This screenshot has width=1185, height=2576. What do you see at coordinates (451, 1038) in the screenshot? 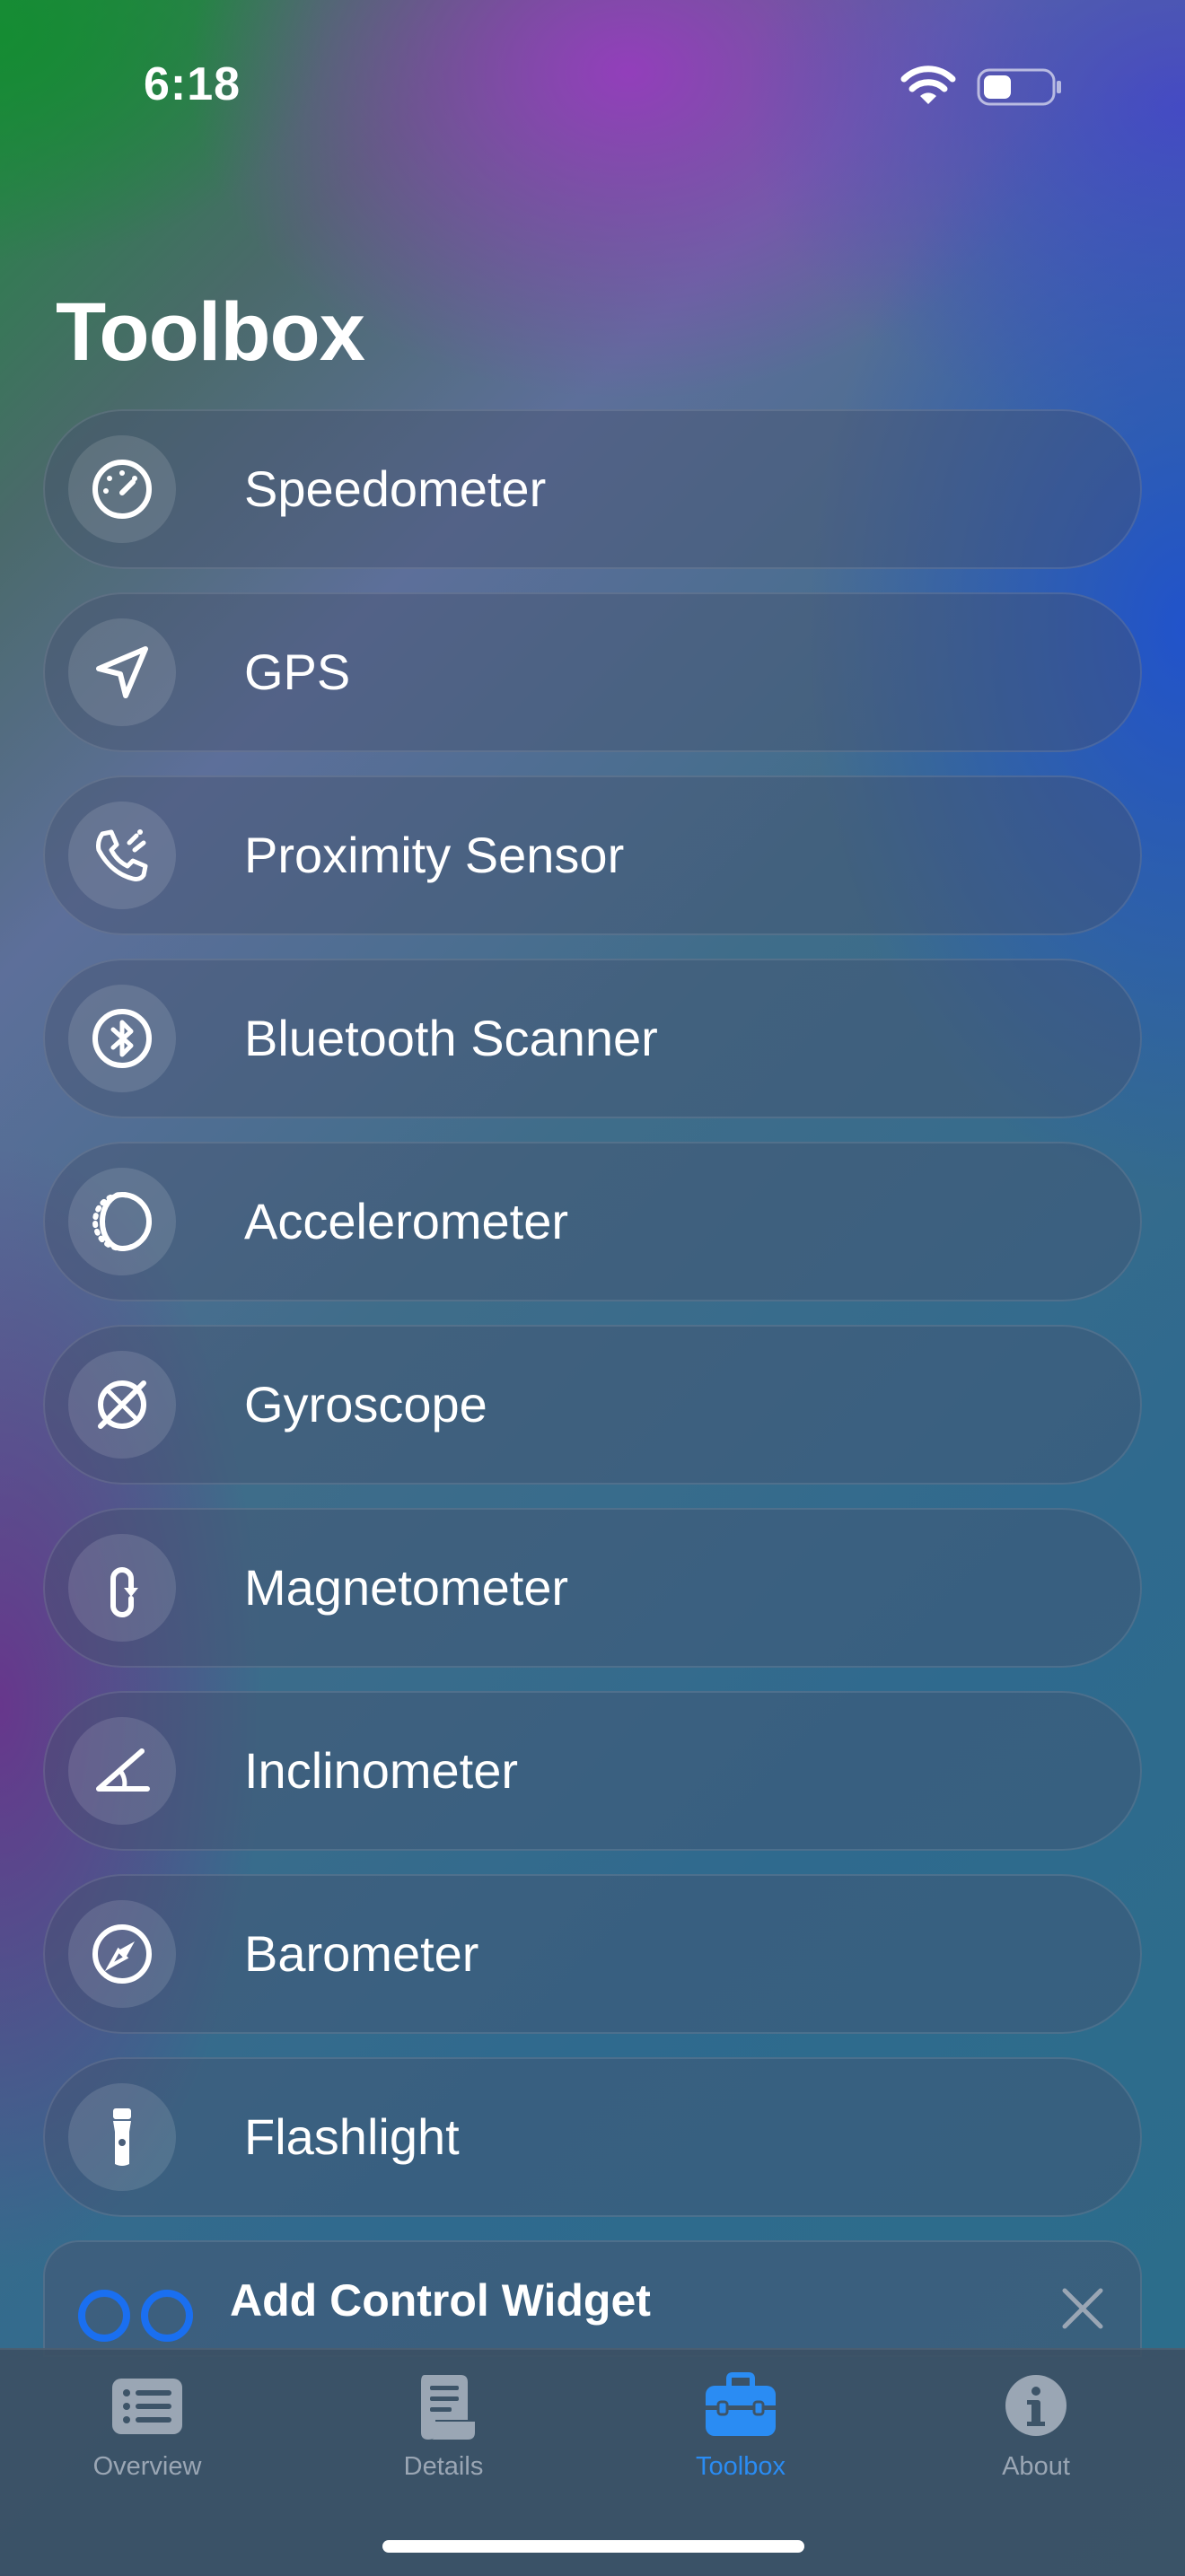
I see `tool-label: Bluetooth Scanner` at bounding box center [451, 1038].